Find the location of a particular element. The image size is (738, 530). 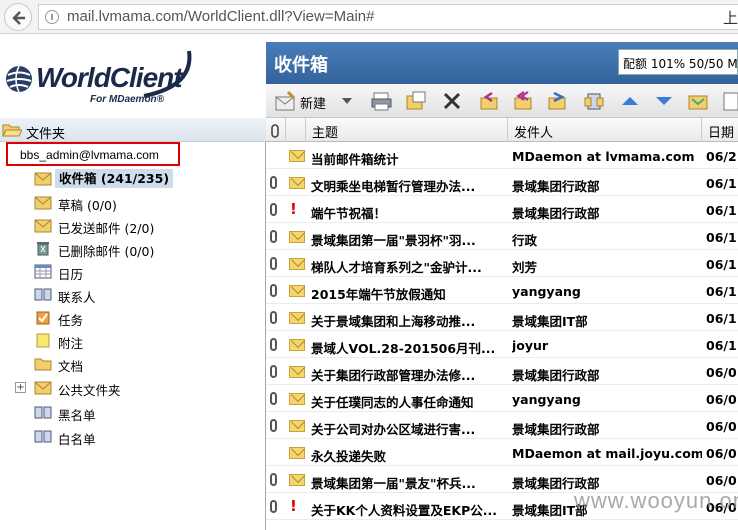

table-row: 关于景域集团和上海移动推... 景域集团IT部 06/1 is located at coordinates (502, 317).